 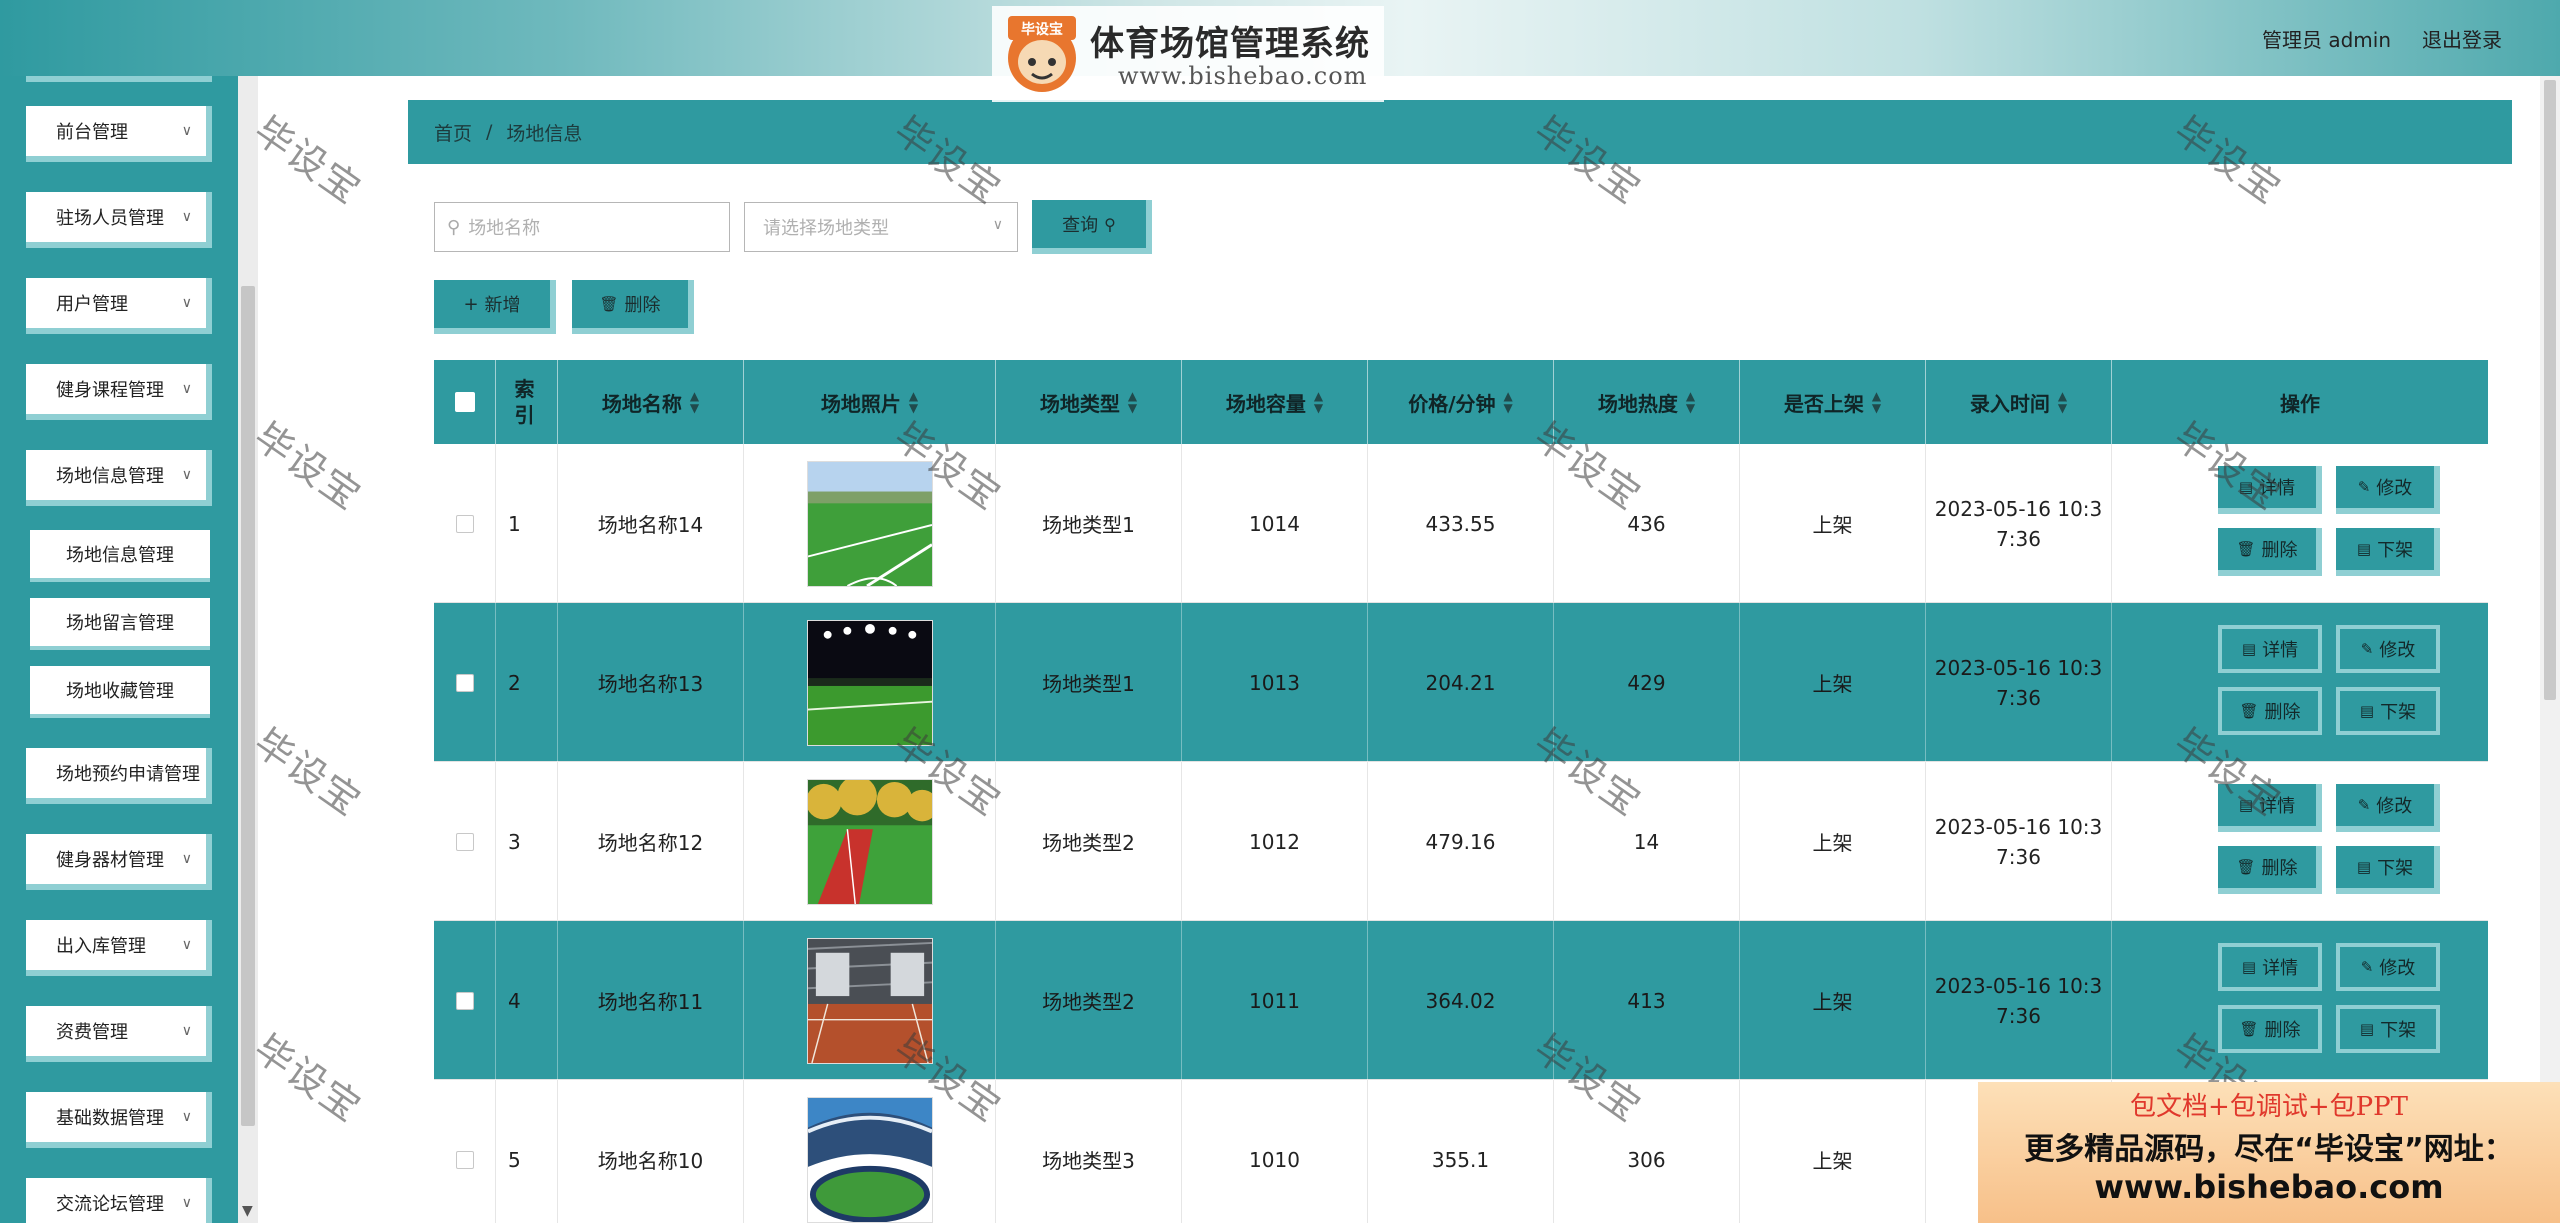 What do you see at coordinates (1089, 402) in the screenshot?
I see `th-type: 场地类型 ▲ ▼` at bounding box center [1089, 402].